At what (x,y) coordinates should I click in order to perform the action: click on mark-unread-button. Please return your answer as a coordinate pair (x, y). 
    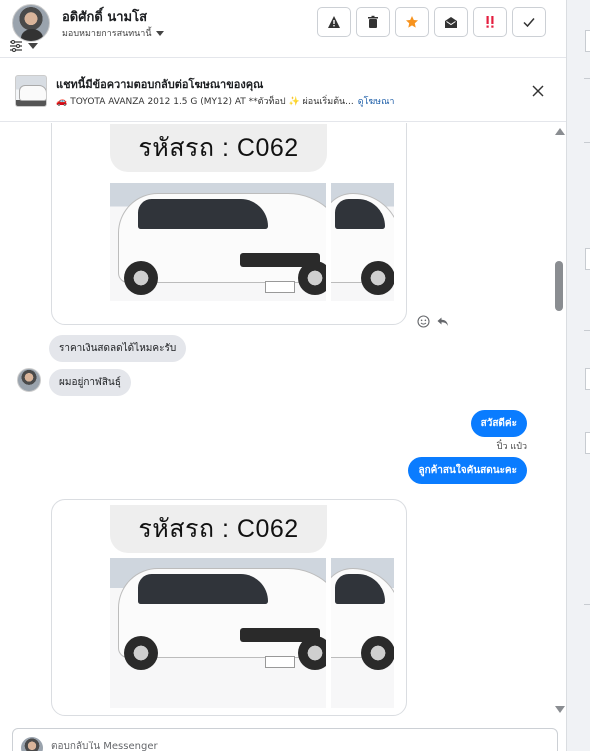
    Looking at the image, I should click on (451, 22).